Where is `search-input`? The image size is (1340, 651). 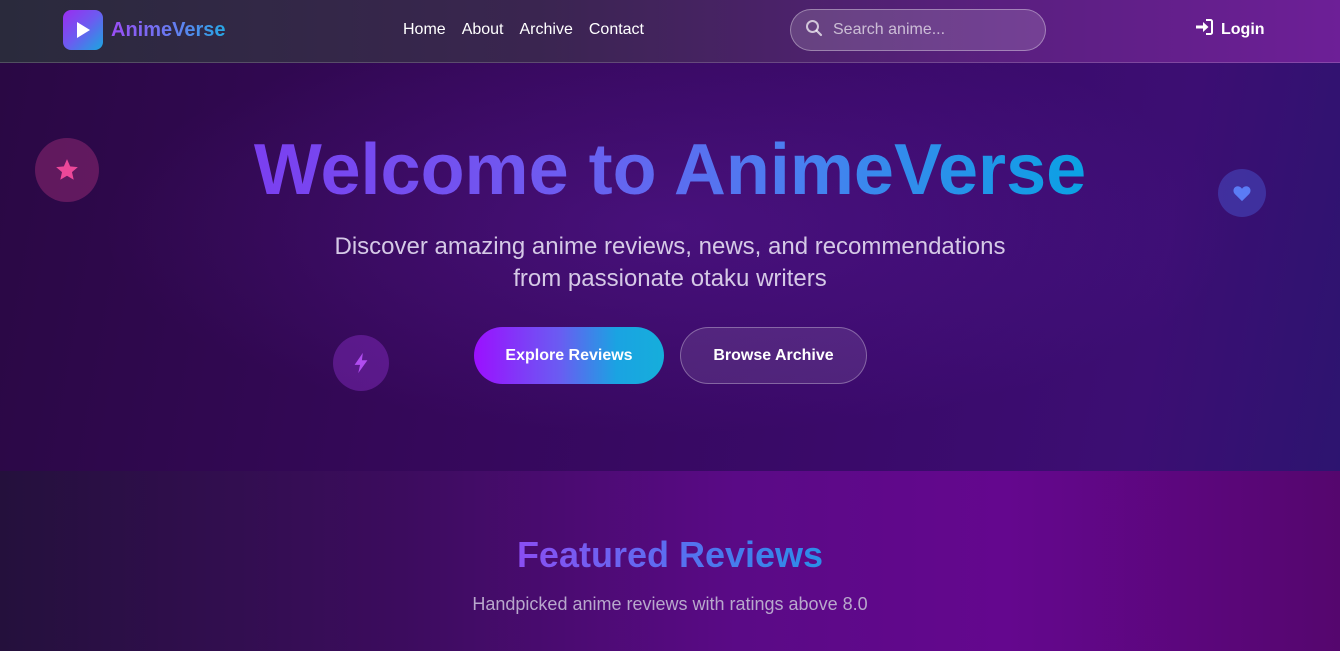
search-input is located at coordinates (933, 30).